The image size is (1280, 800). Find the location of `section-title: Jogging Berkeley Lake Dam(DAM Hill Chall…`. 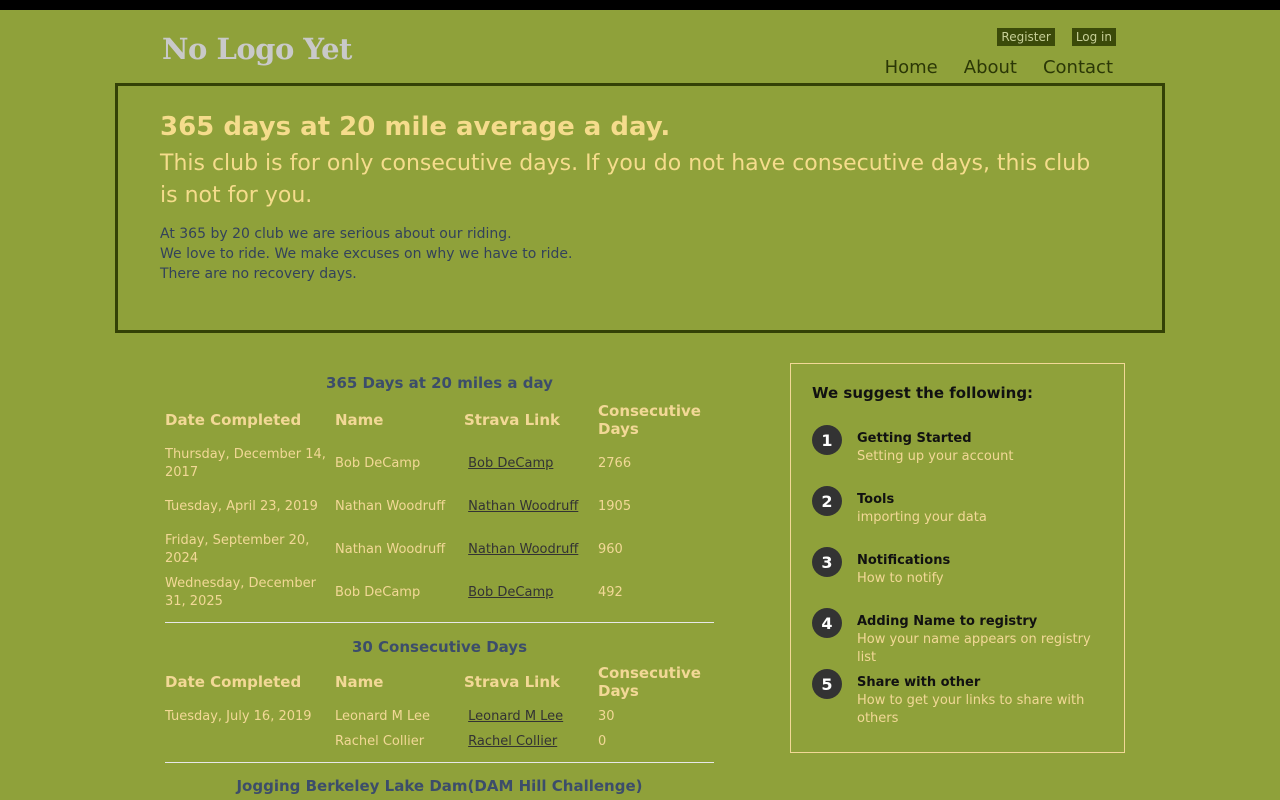

section-title: Jogging Berkeley Lake Dam(DAM Hill Chall… is located at coordinates (439, 786).